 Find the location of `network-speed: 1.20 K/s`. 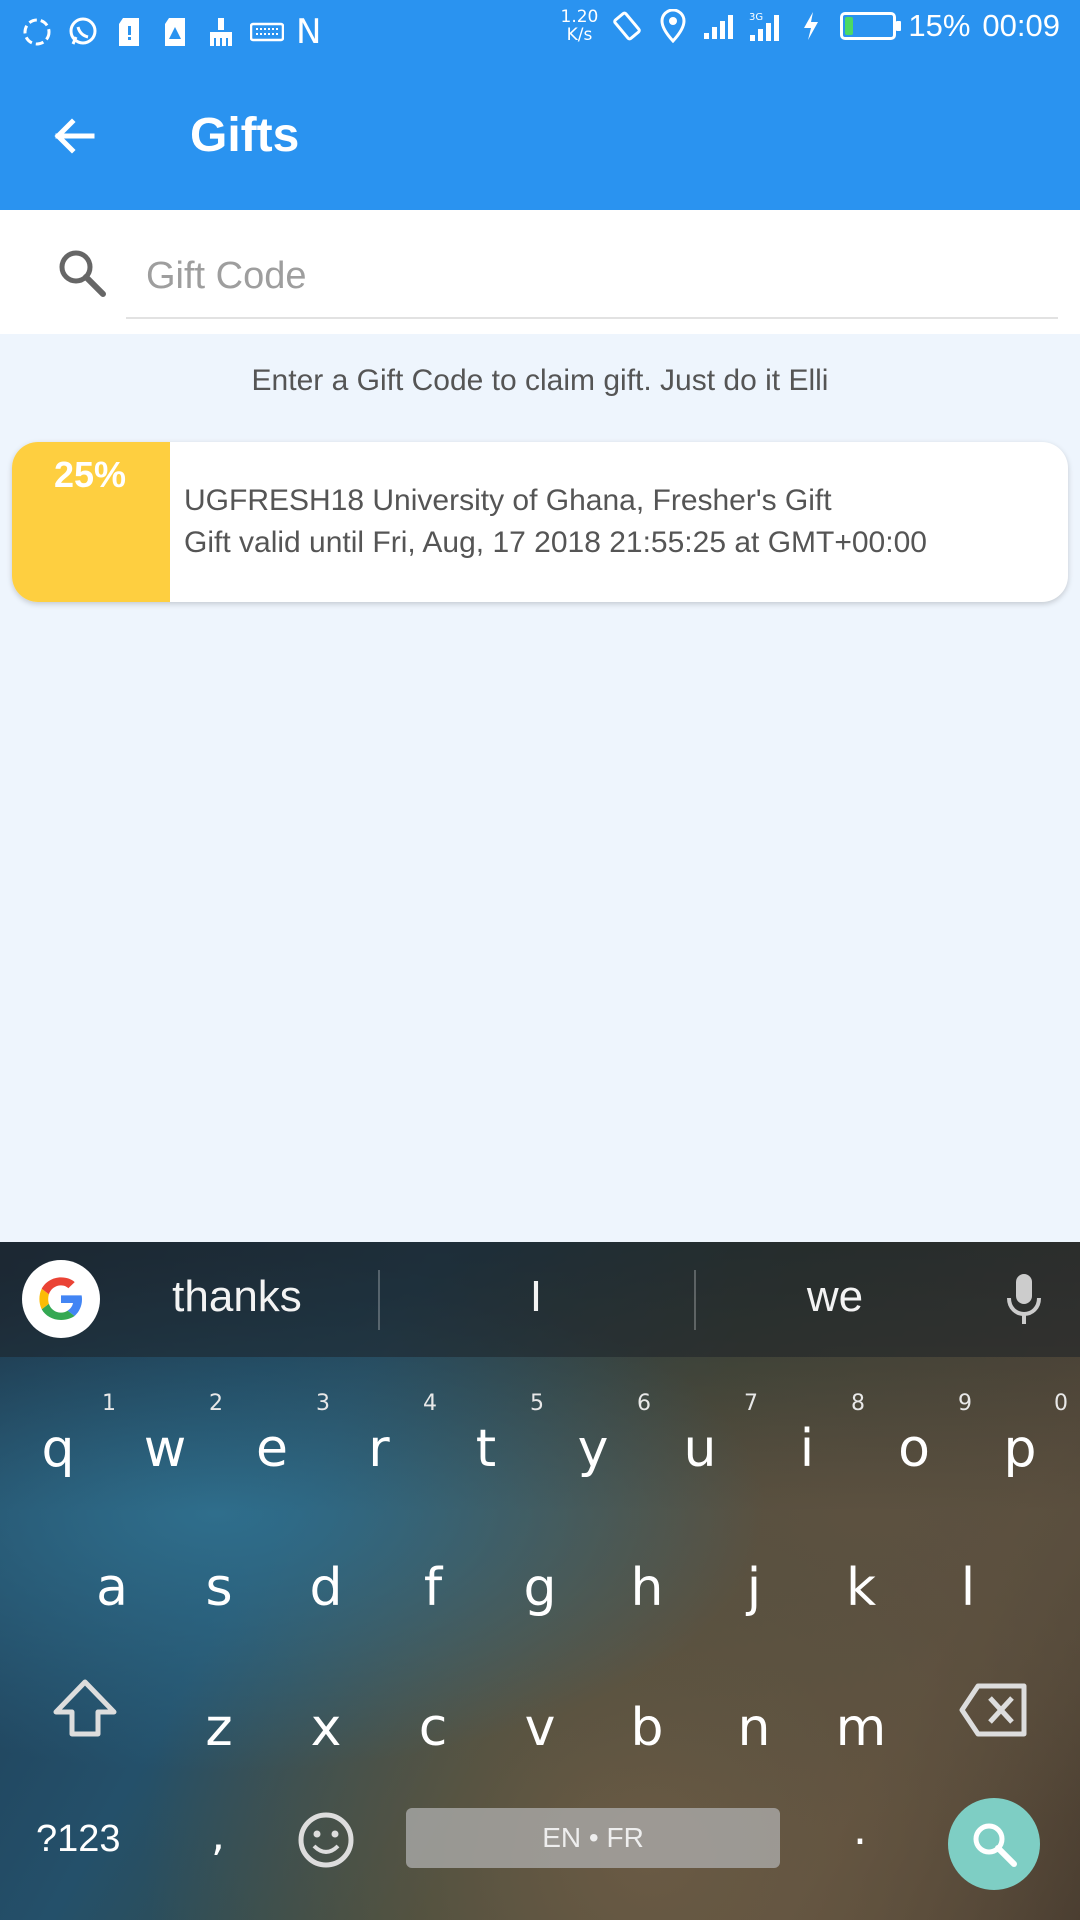

network-speed: 1.20 K/s is located at coordinates (580, 26).